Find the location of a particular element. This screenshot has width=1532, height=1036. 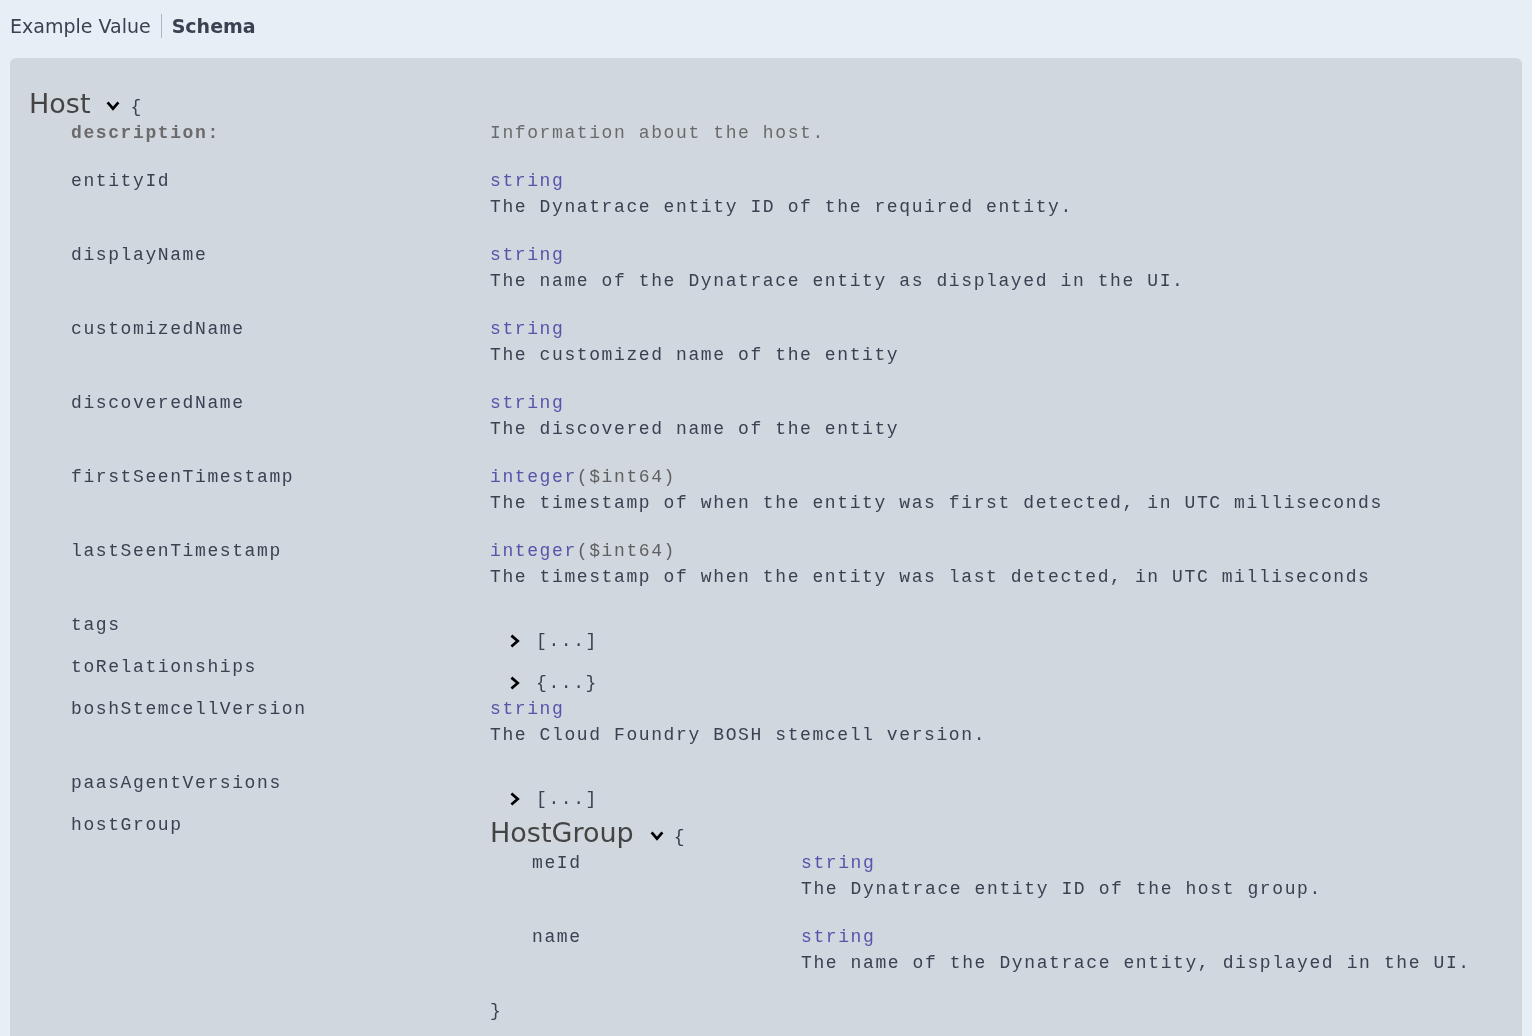

property-name: boshStemcellVersion is located at coordinates (189, 709).